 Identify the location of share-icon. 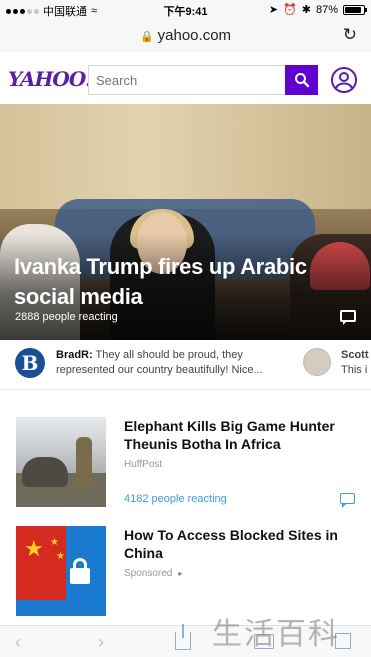
(183, 637).